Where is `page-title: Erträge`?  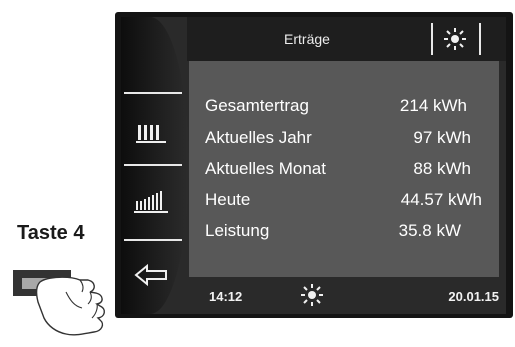 page-title: Erträge is located at coordinates (307, 39).